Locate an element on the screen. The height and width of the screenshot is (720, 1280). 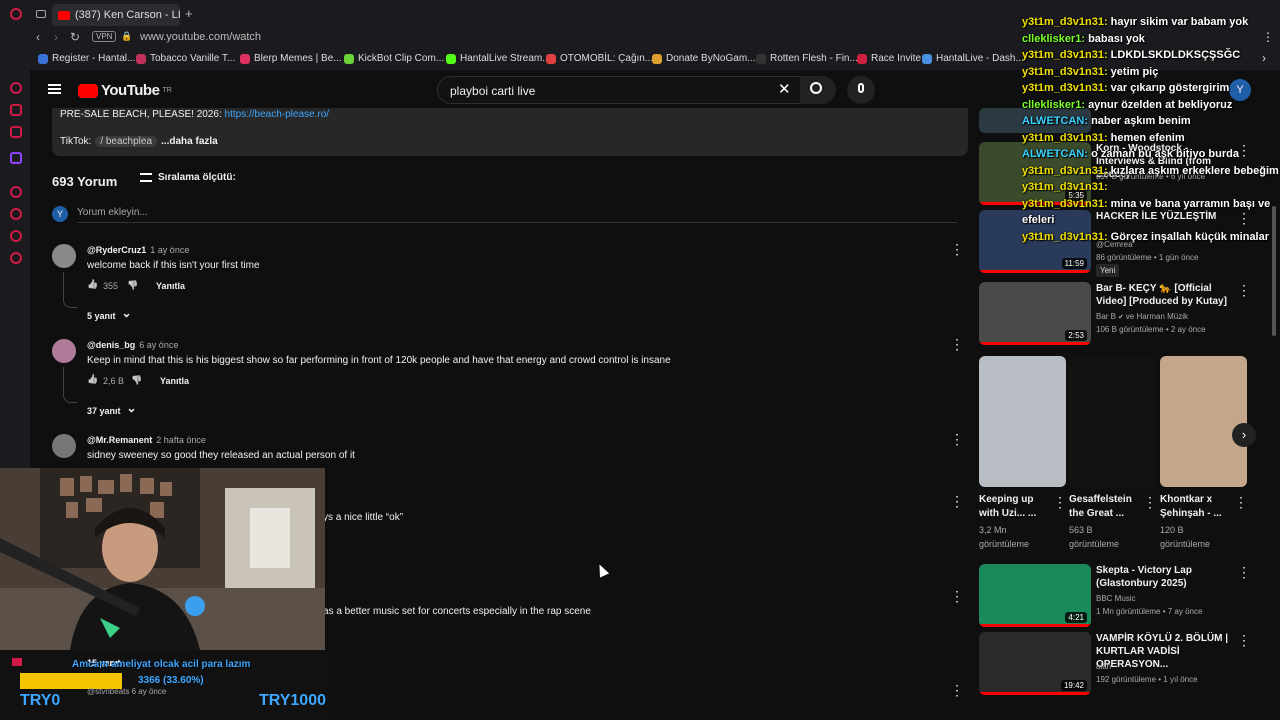
channel-name: BBC Music is located at coordinates (1116, 598).